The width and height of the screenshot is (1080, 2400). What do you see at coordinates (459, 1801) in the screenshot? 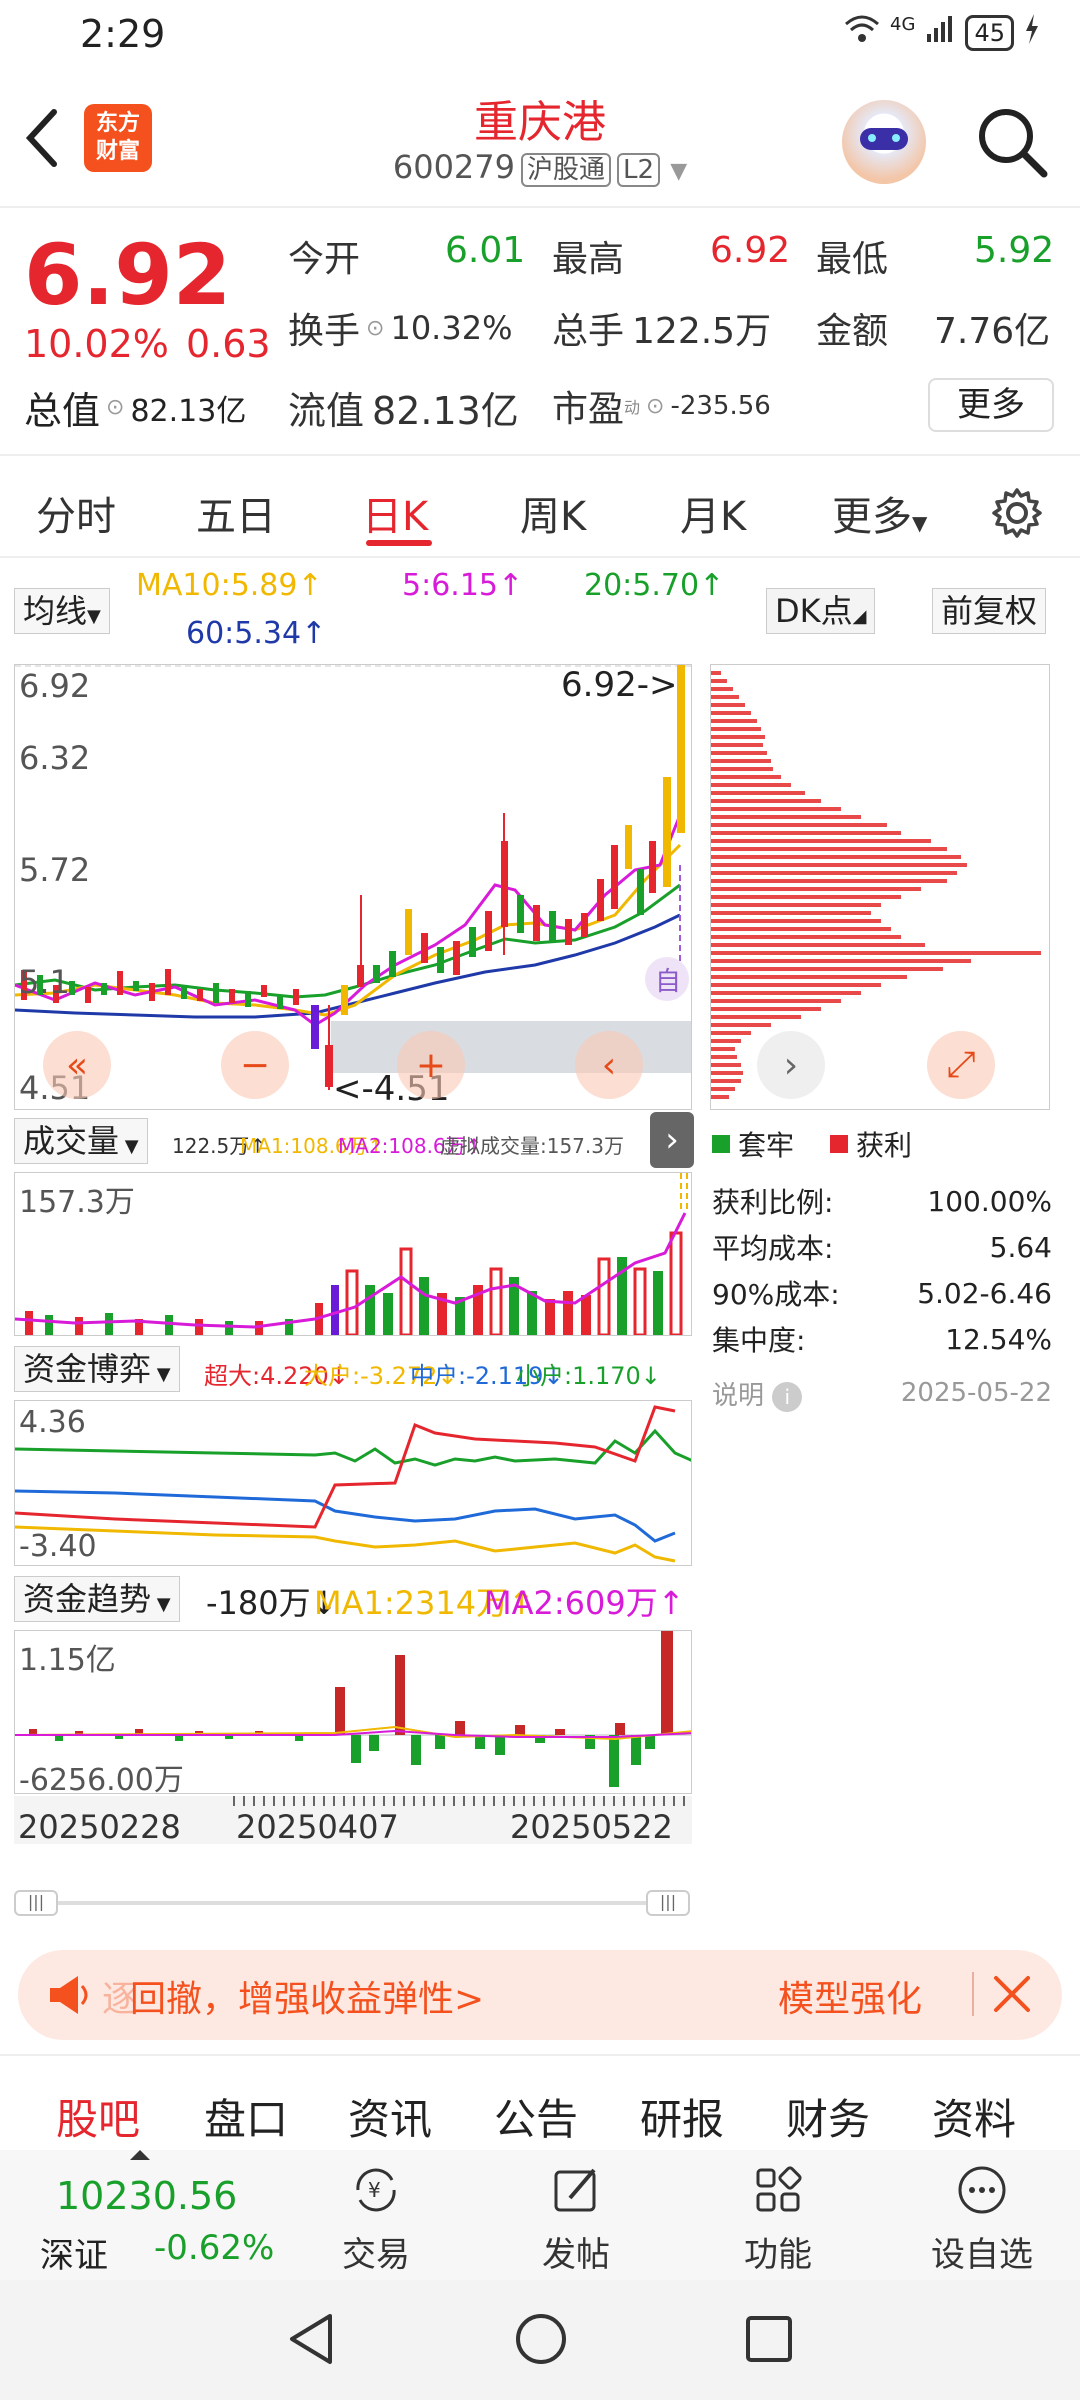
I see `date-ticks` at bounding box center [459, 1801].